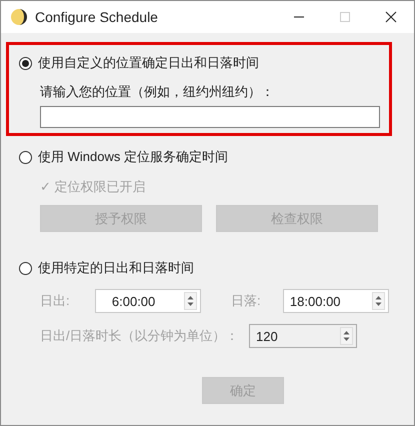 The width and height of the screenshot is (415, 426). What do you see at coordinates (96, 17) in the screenshot?
I see `window-title: Configure Schedule` at bounding box center [96, 17].